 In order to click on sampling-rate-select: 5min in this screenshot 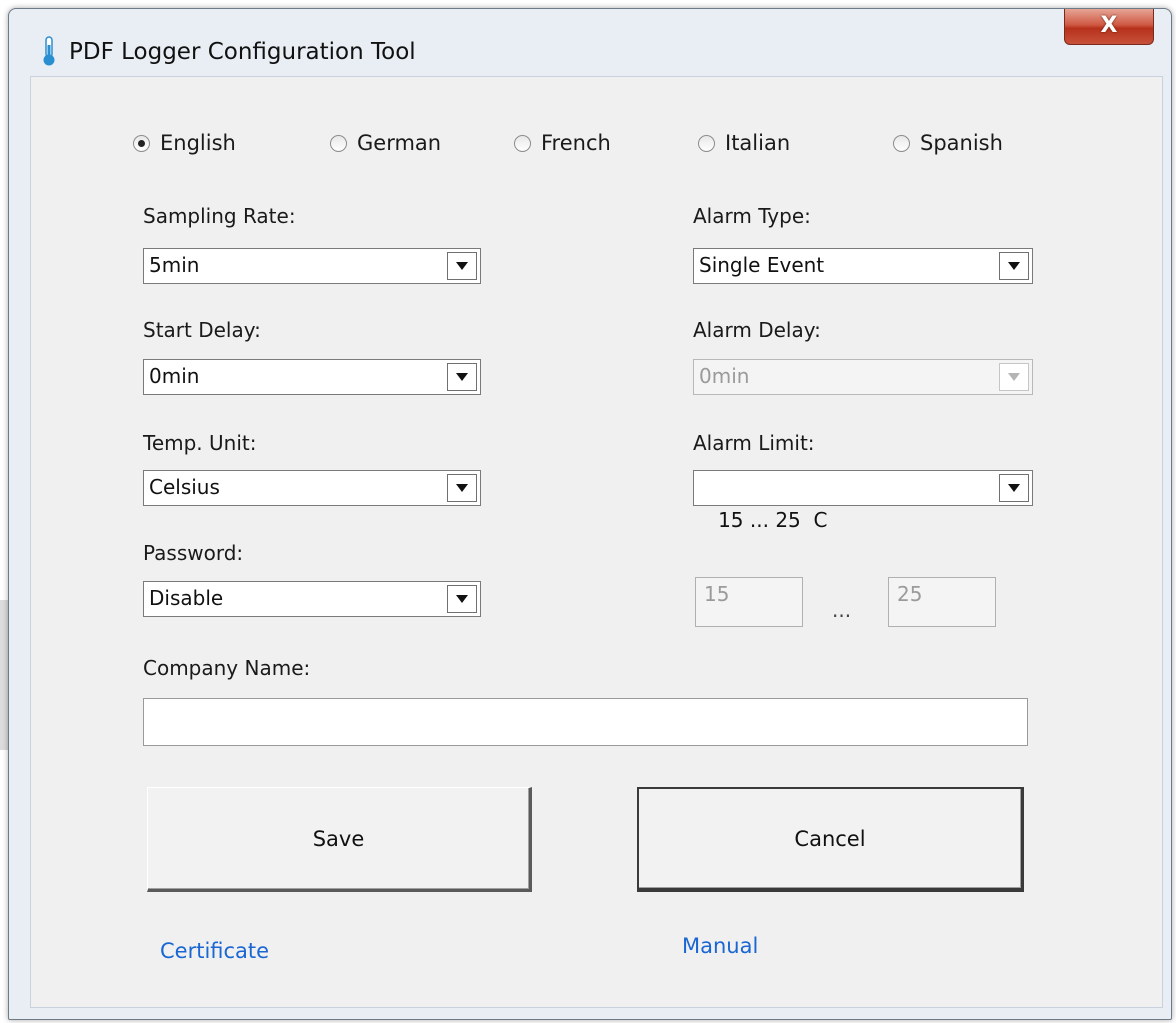, I will do `click(312, 266)`.